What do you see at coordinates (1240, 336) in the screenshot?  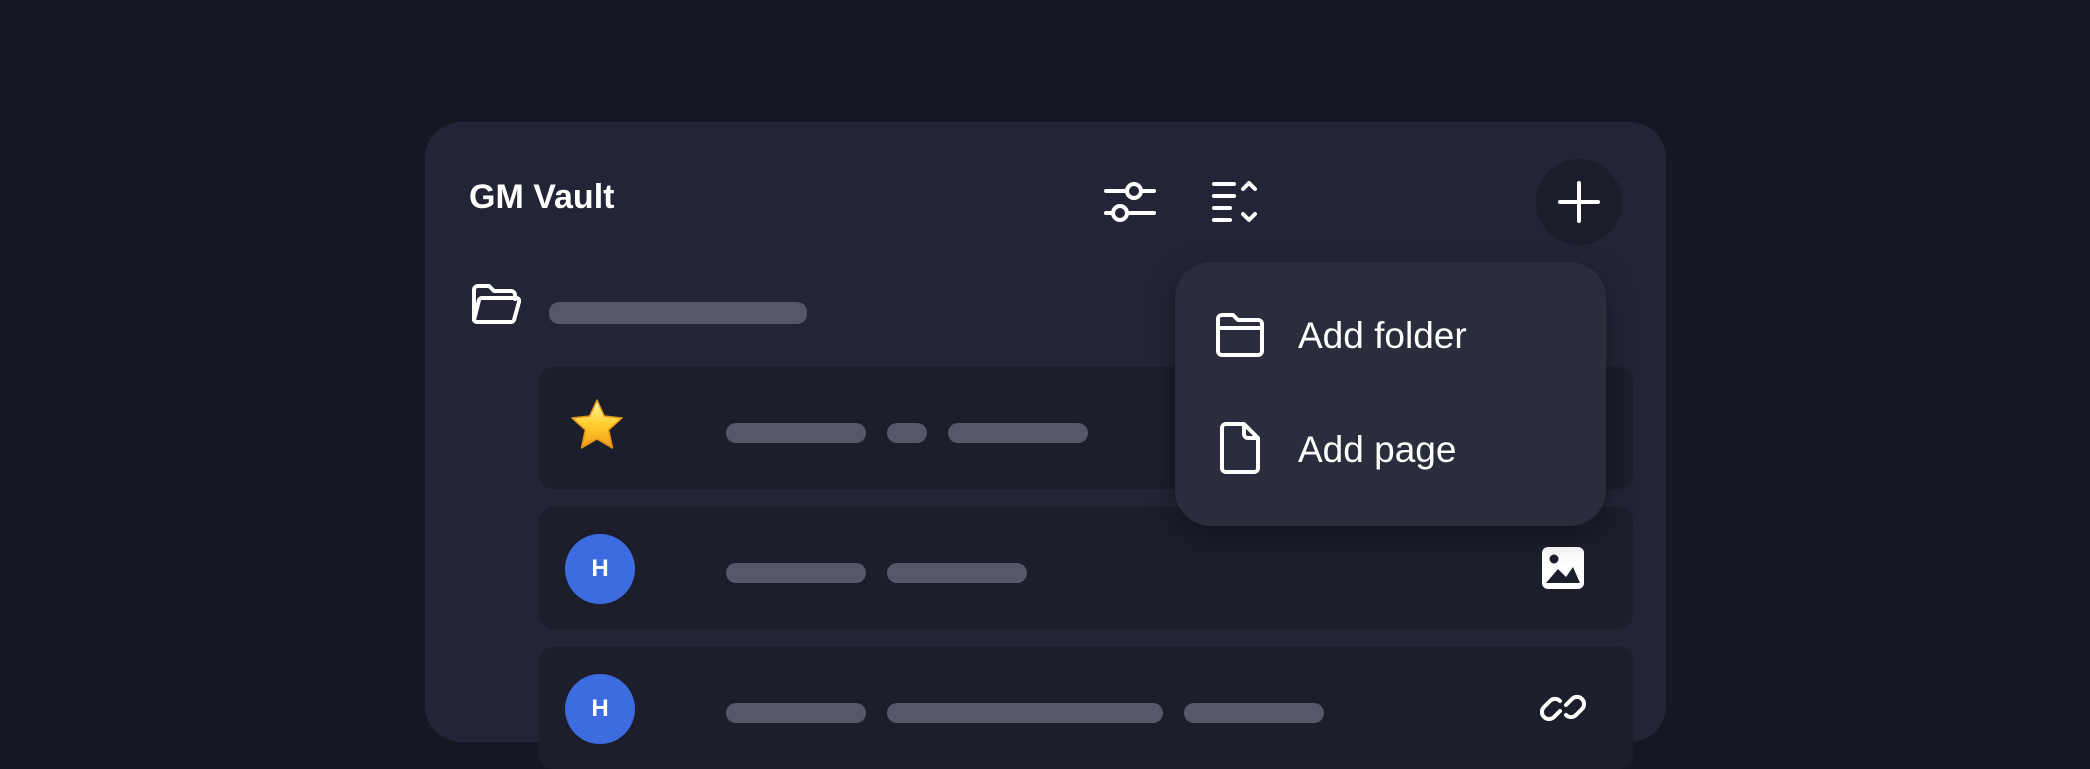 I see `folder-icon` at bounding box center [1240, 336].